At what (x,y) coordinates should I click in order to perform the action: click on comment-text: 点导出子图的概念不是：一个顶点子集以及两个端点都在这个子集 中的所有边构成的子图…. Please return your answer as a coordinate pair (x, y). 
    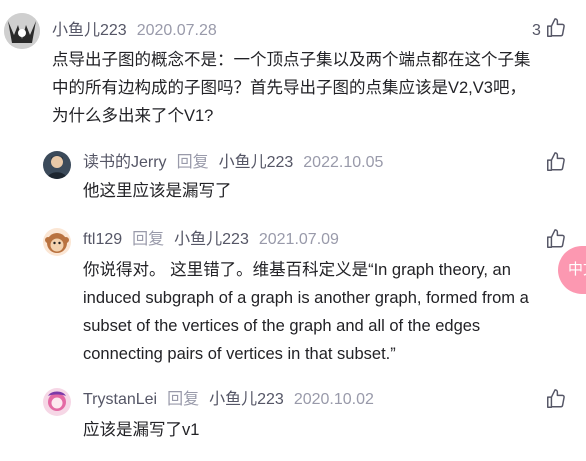
    Looking at the image, I should click on (291, 88).